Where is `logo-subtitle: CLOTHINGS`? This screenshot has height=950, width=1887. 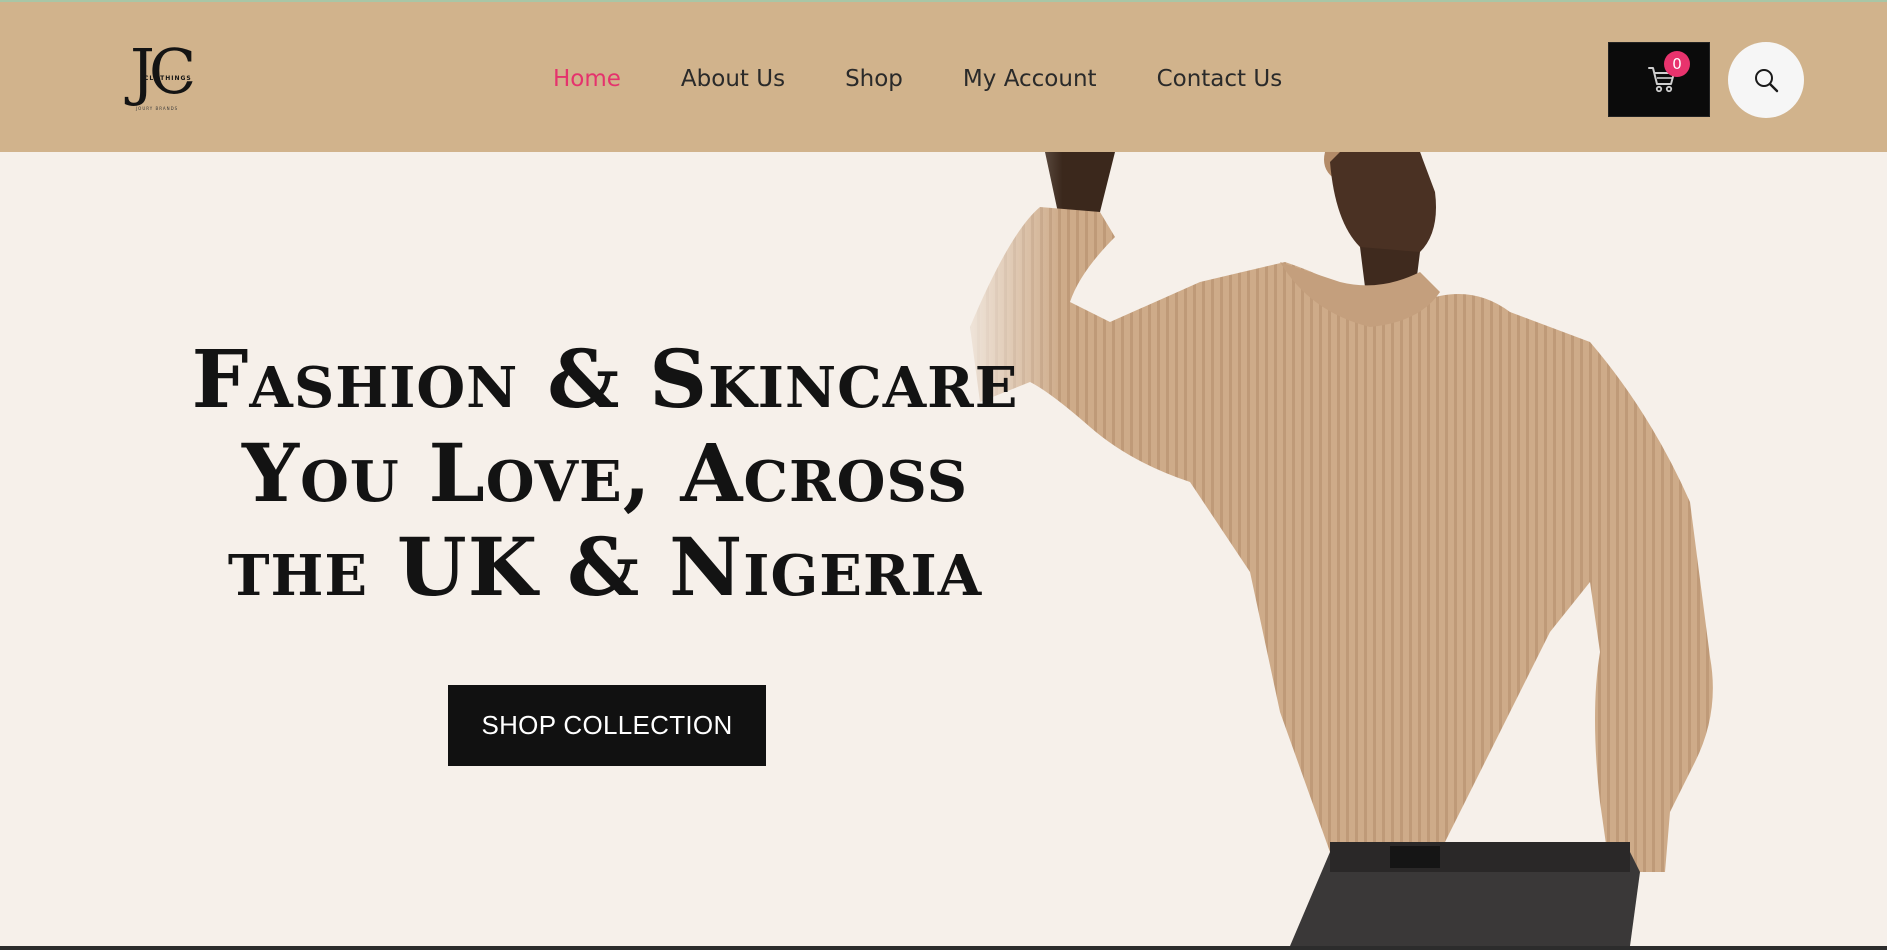 logo-subtitle: CLOTHINGS is located at coordinates (168, 78).